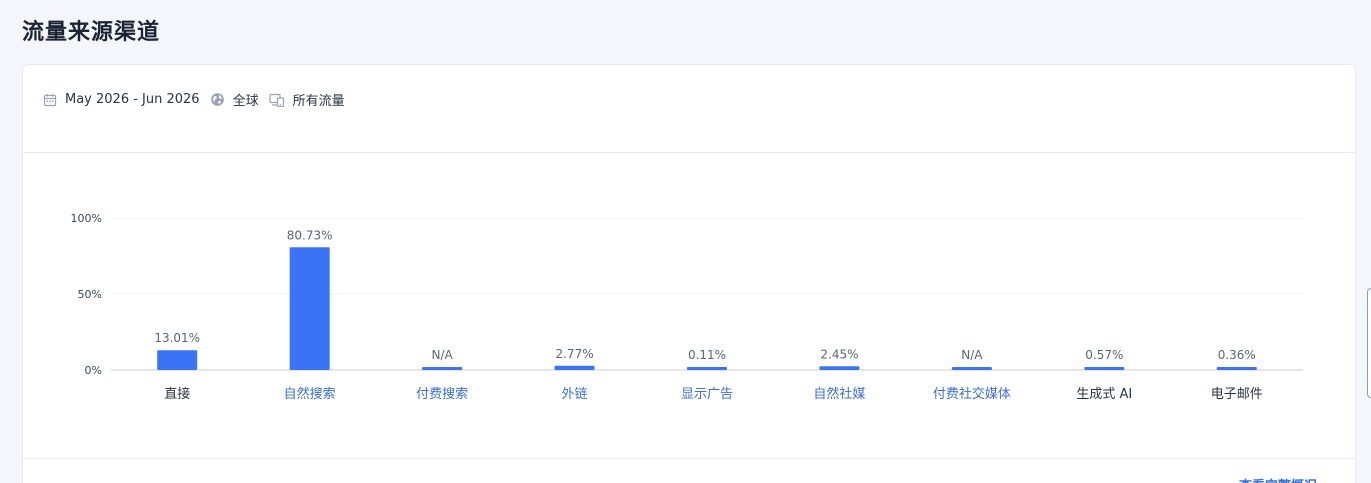 The image size is (1371, 483). What do you see at coordinates (1369, 343) in the screenshot?
I see `side-panel-handle` at bounding box center [1369, 343].